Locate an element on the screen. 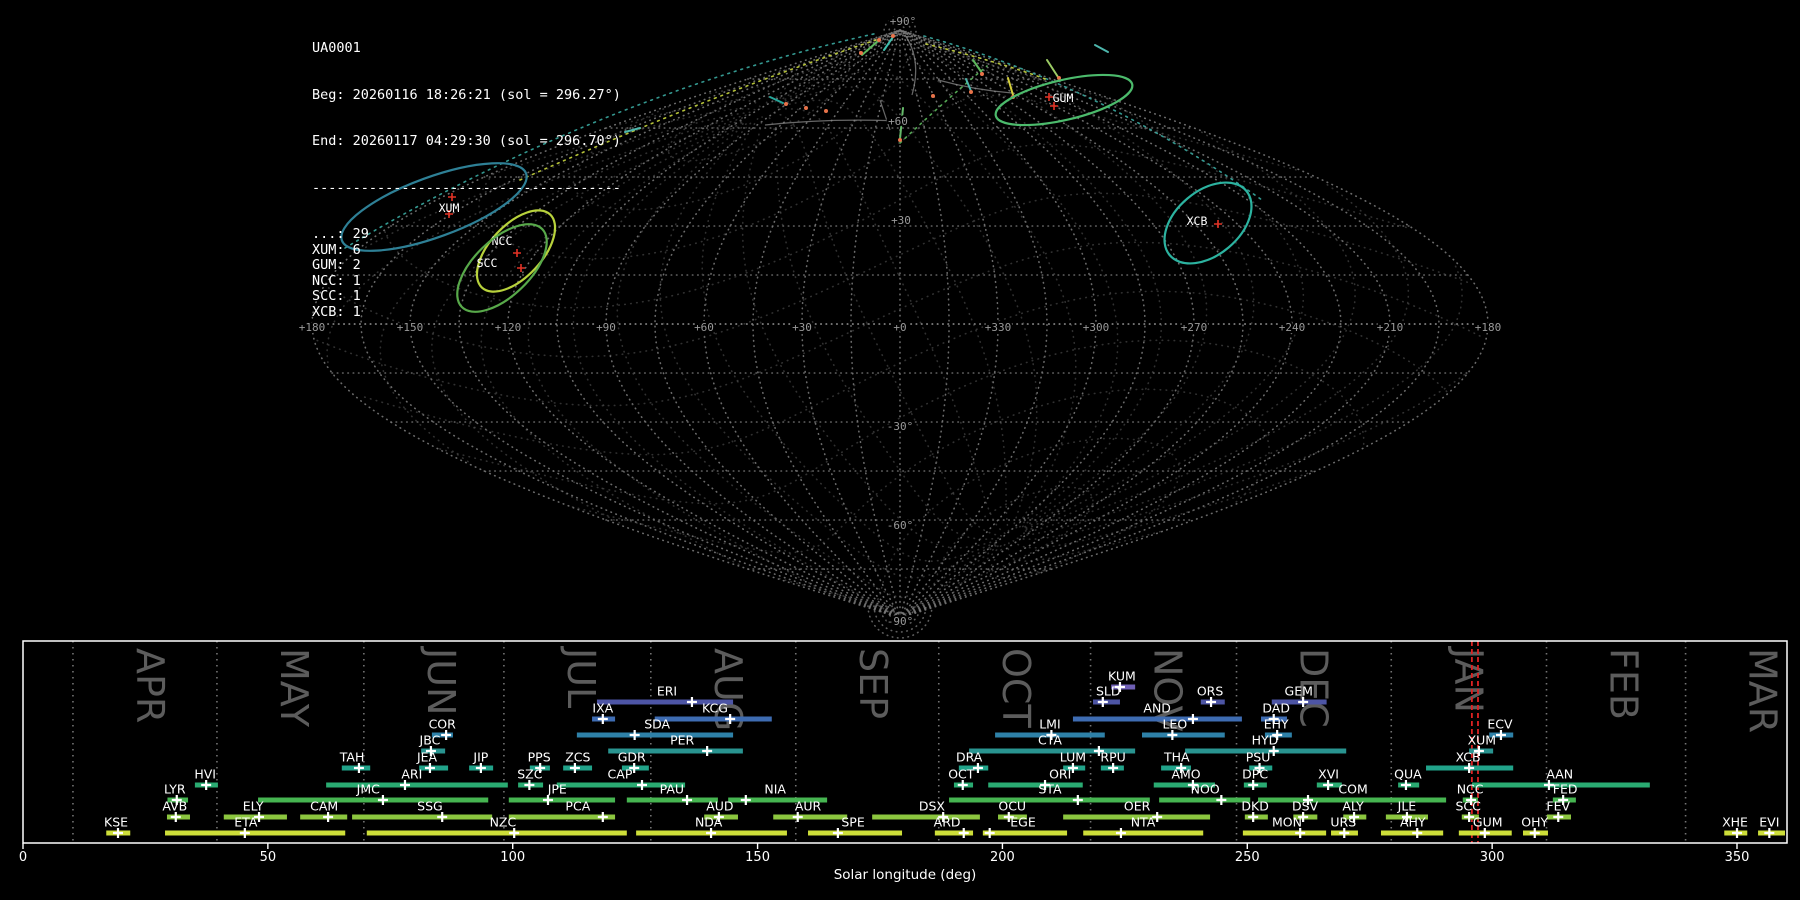  peak-marker-eri is located at coordinates (691, 702).